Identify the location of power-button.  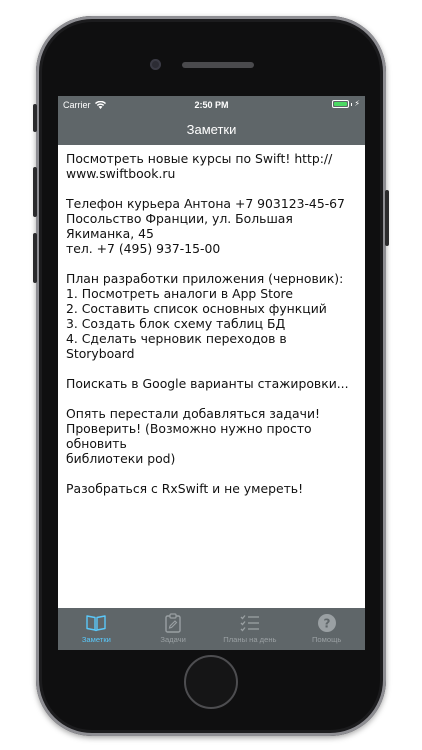
(387, 218).